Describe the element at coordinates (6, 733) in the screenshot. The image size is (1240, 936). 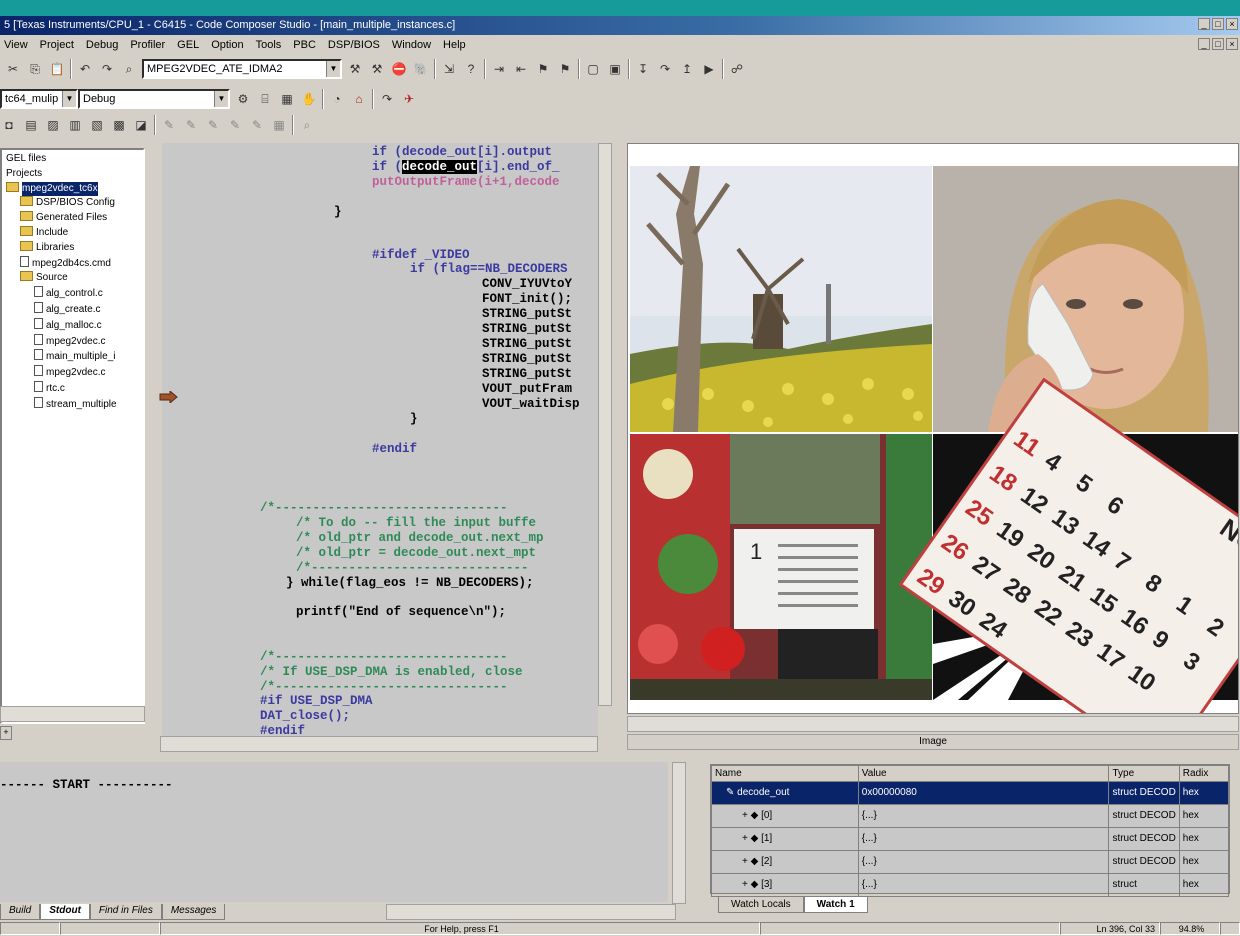
I see `tree-expand-icon: +` at that location.